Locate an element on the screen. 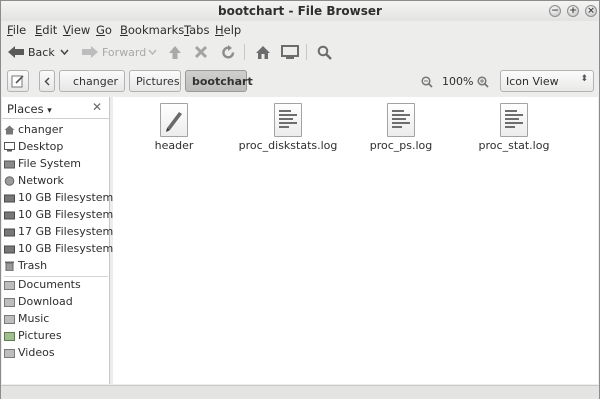 This screenshot has width=600, height=399. close-icon: × is located at coordinates (591, 11).